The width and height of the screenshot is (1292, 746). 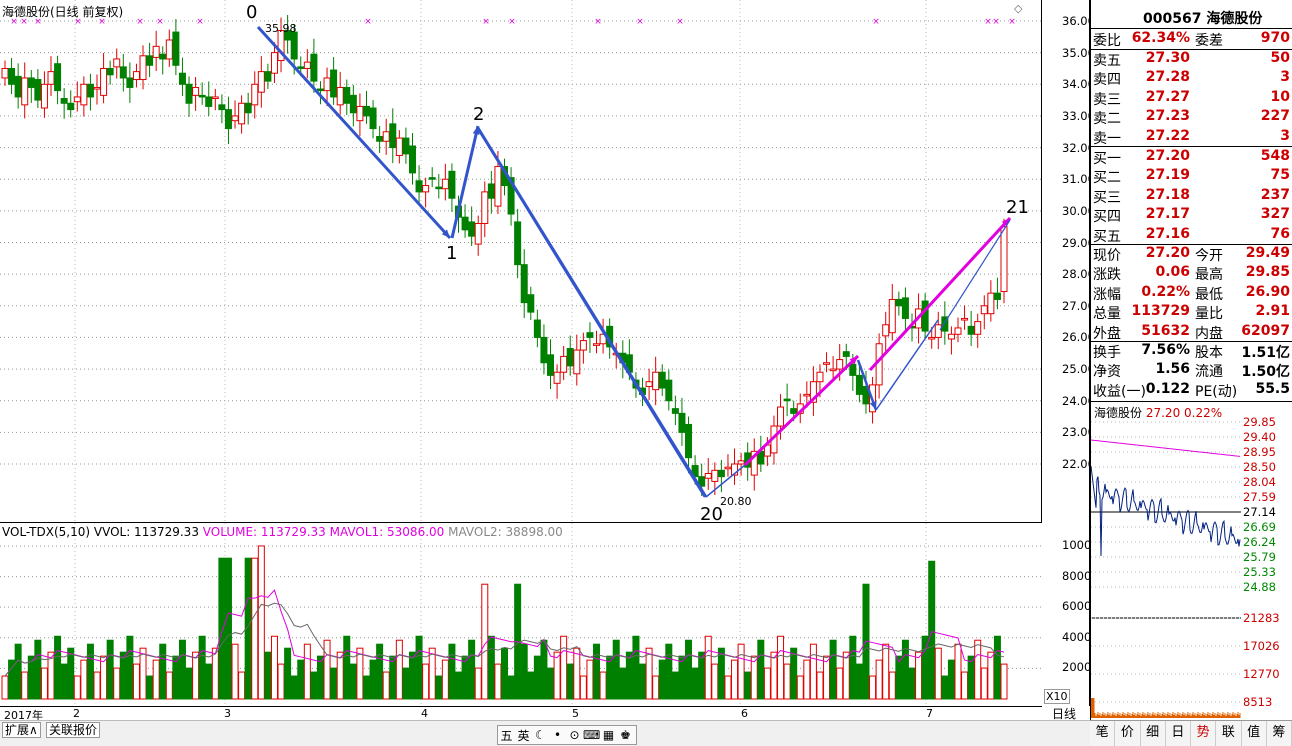 What do you see at coordinates (1165, 350) in the screenshot?
I see `stat2-row-value: 7.56%` at bounding box center [1165, 350].